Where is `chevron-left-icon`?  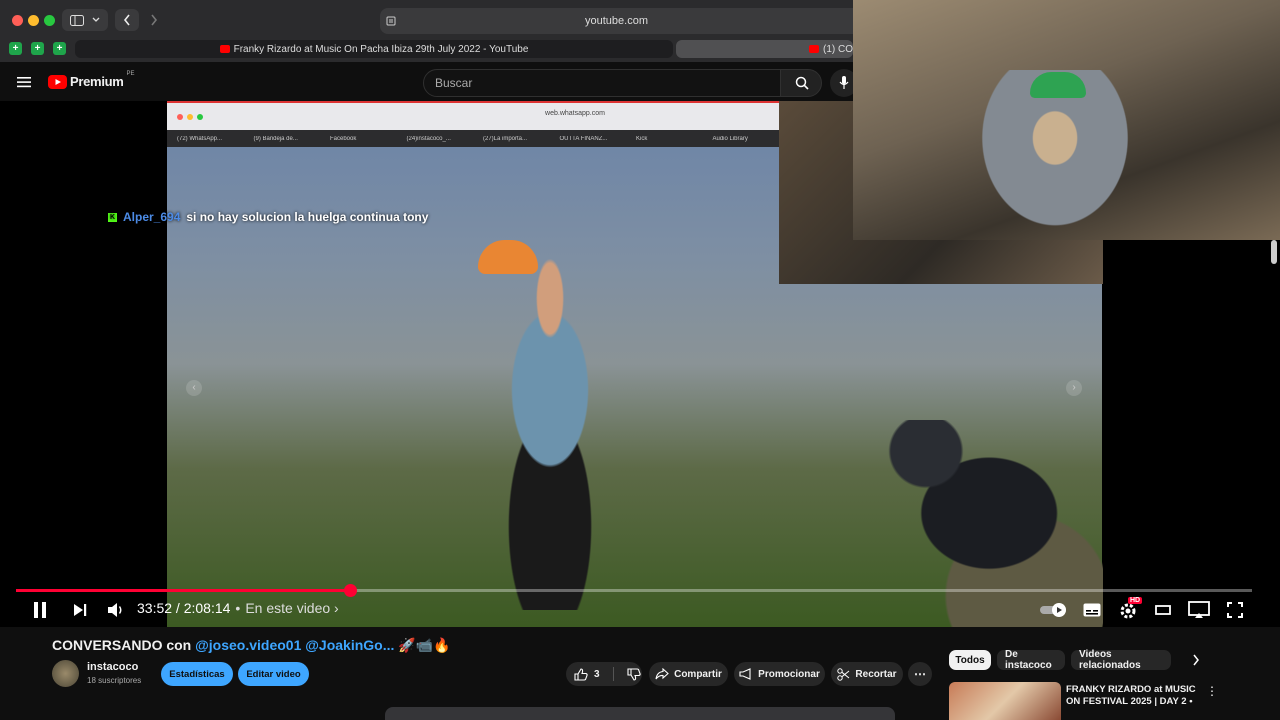 chevron-left-icon is located at coordinates (126, 20).